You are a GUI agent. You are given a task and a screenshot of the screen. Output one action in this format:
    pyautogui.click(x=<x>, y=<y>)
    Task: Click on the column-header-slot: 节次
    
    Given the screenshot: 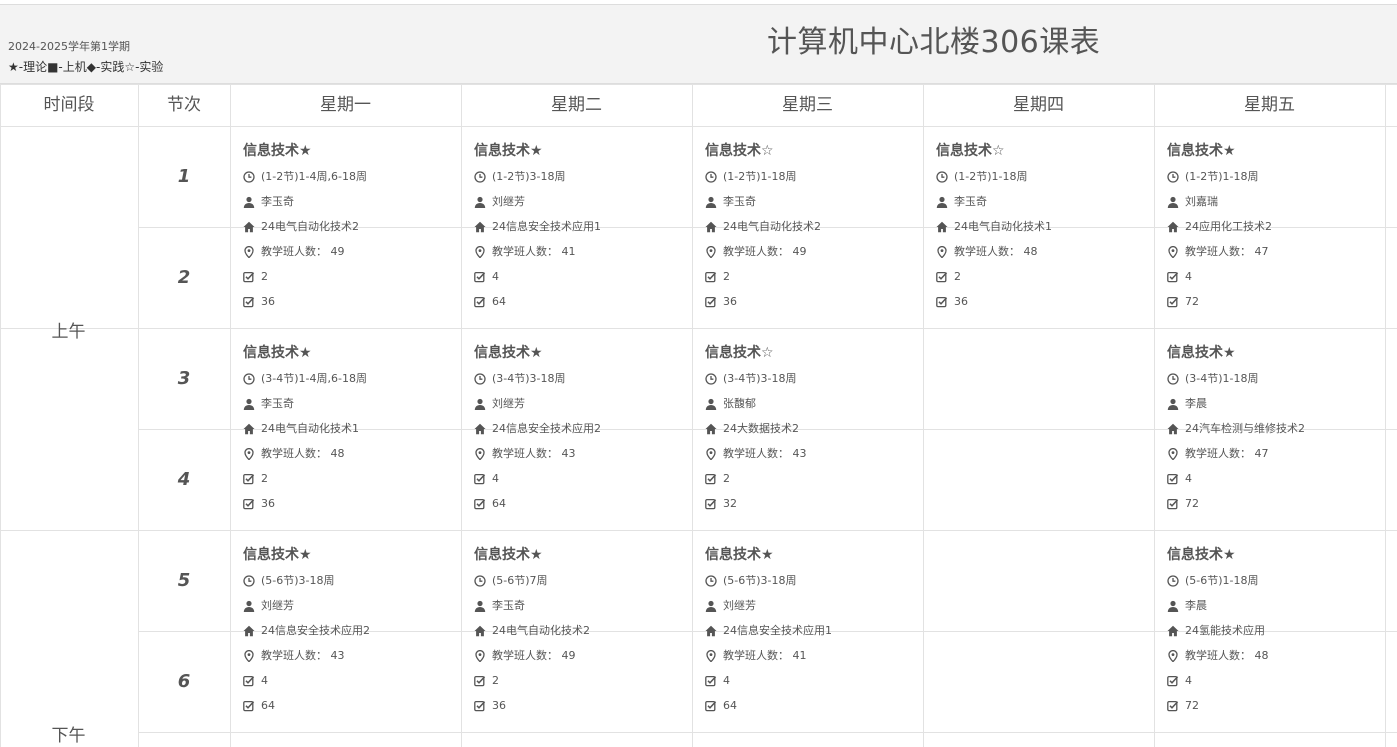 What is the action you would take?
    pyautogui.click(x=184, y=105)
    